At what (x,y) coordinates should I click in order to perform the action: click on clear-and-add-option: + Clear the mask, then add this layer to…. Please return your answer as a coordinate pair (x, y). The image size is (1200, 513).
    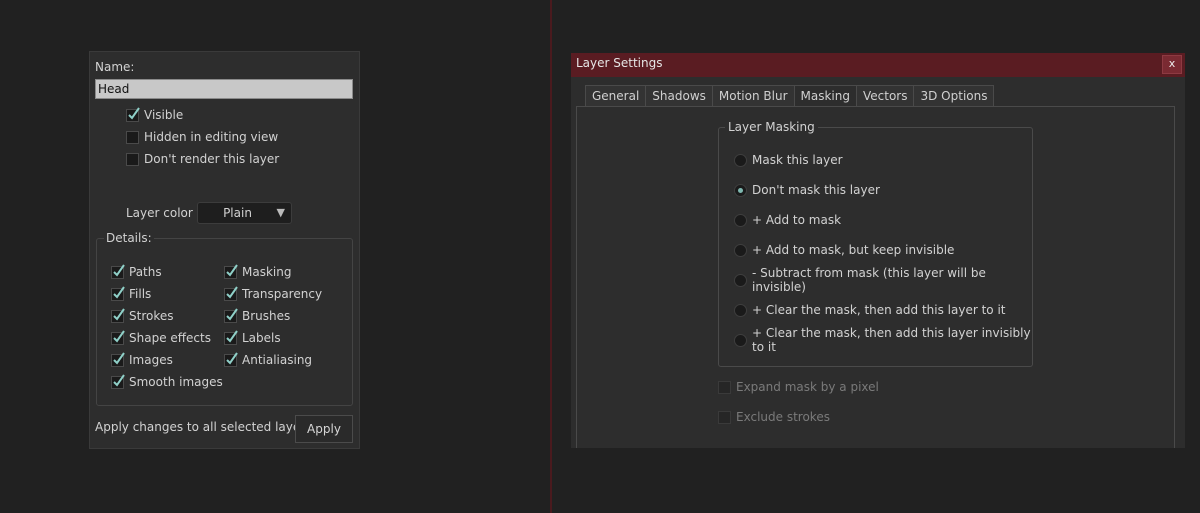
    Looking at the image, I should click on (870, 310).